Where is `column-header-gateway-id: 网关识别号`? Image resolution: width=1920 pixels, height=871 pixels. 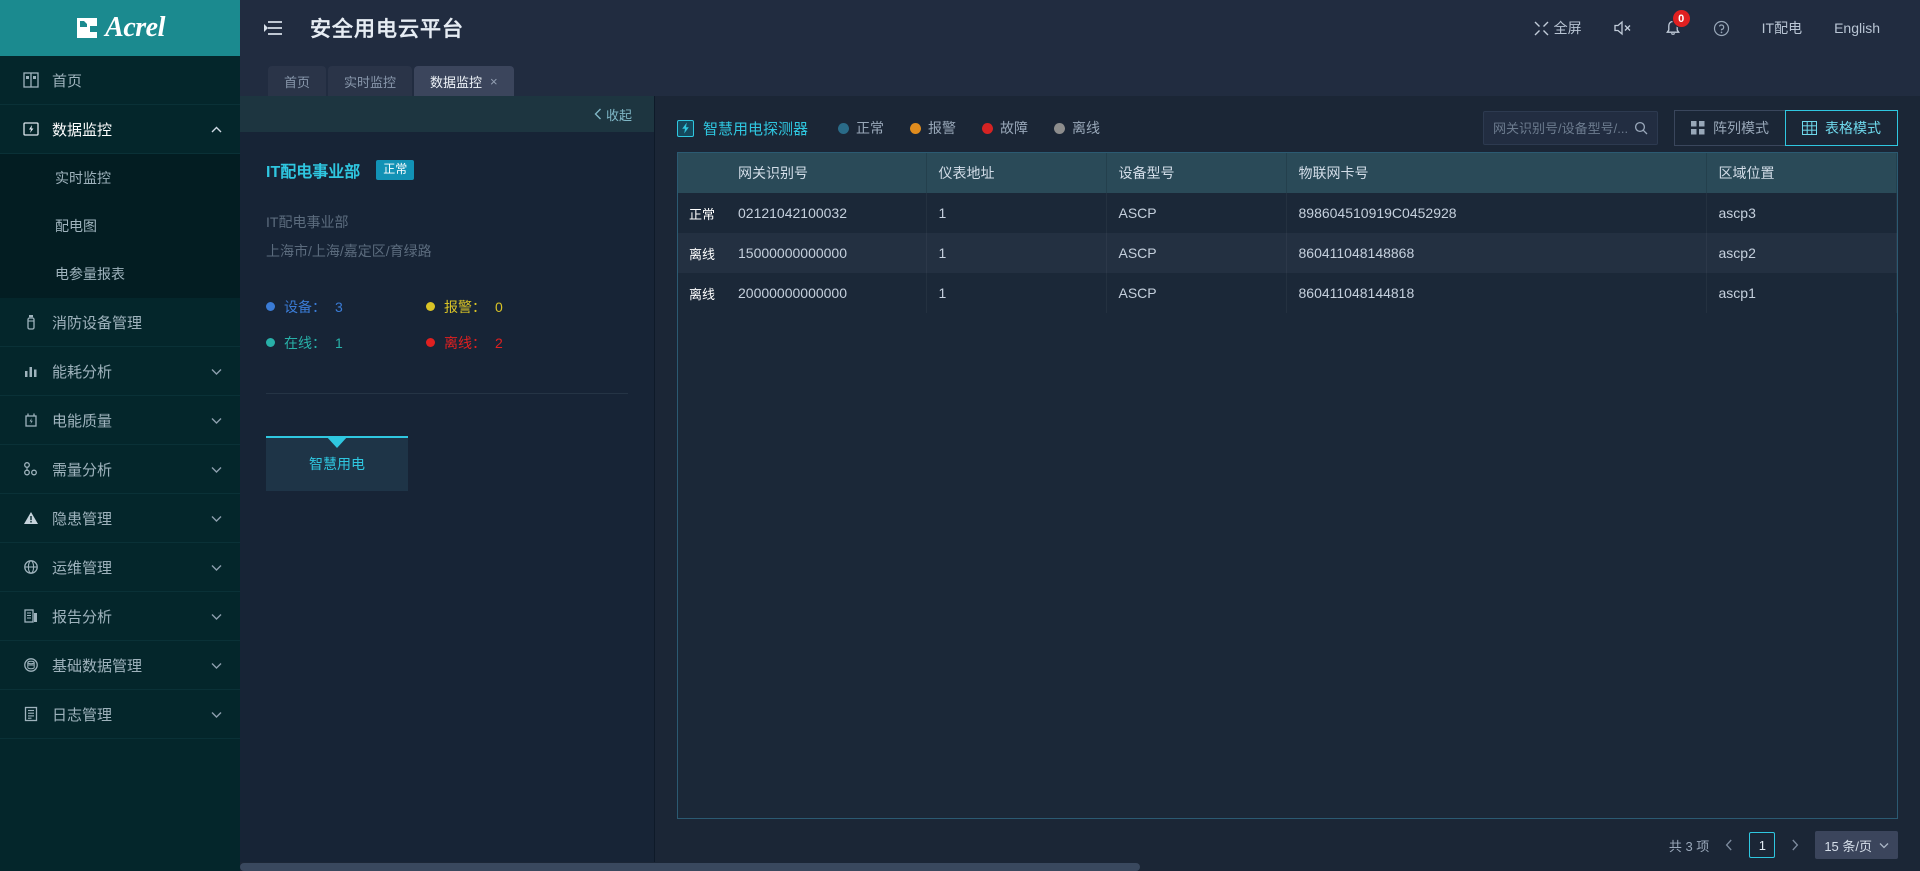 column-header-gateway-id: 网关识别号 is located at coordinates (826, 173).